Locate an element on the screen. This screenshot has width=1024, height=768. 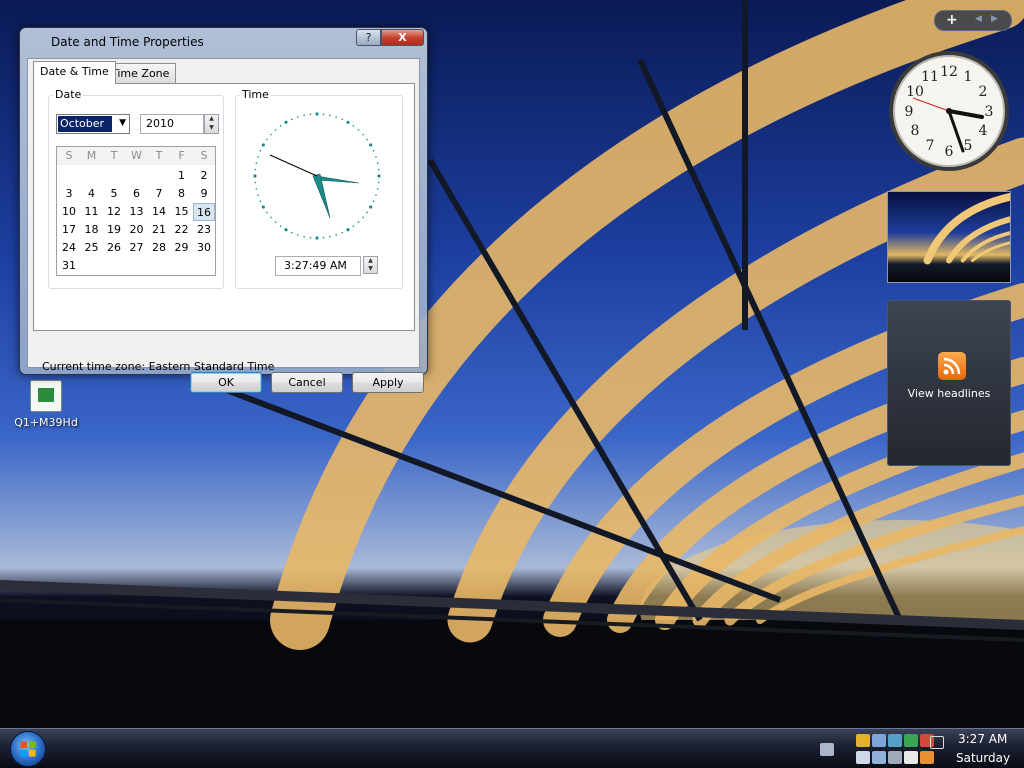
apply-button: Apply is located at coordinates (388, 382).